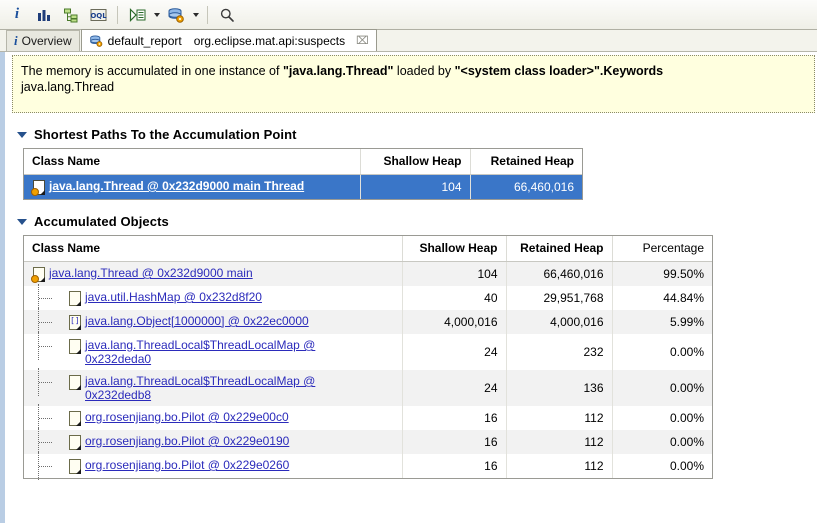  I want to click on object-link: java.util.HashMap @ 0x232d8f20, so click(173, 297).